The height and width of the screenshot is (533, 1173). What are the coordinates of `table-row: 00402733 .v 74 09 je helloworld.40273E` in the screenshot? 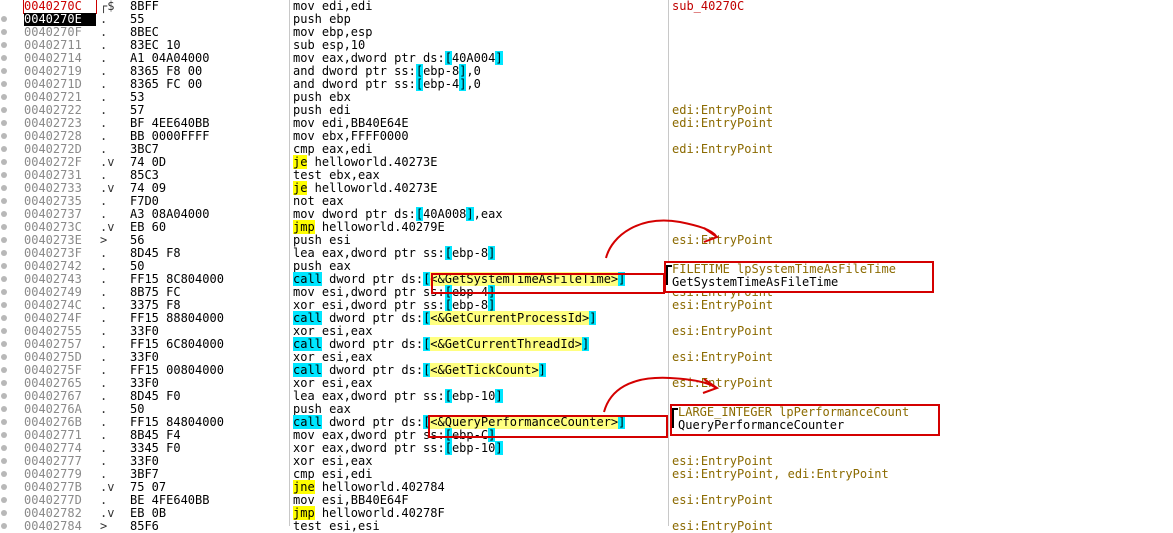 It's located at (586, 188).